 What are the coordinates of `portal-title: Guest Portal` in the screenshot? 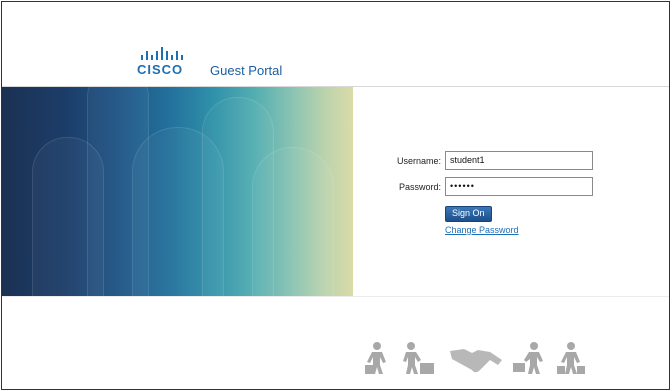 It's located at (246, 70).